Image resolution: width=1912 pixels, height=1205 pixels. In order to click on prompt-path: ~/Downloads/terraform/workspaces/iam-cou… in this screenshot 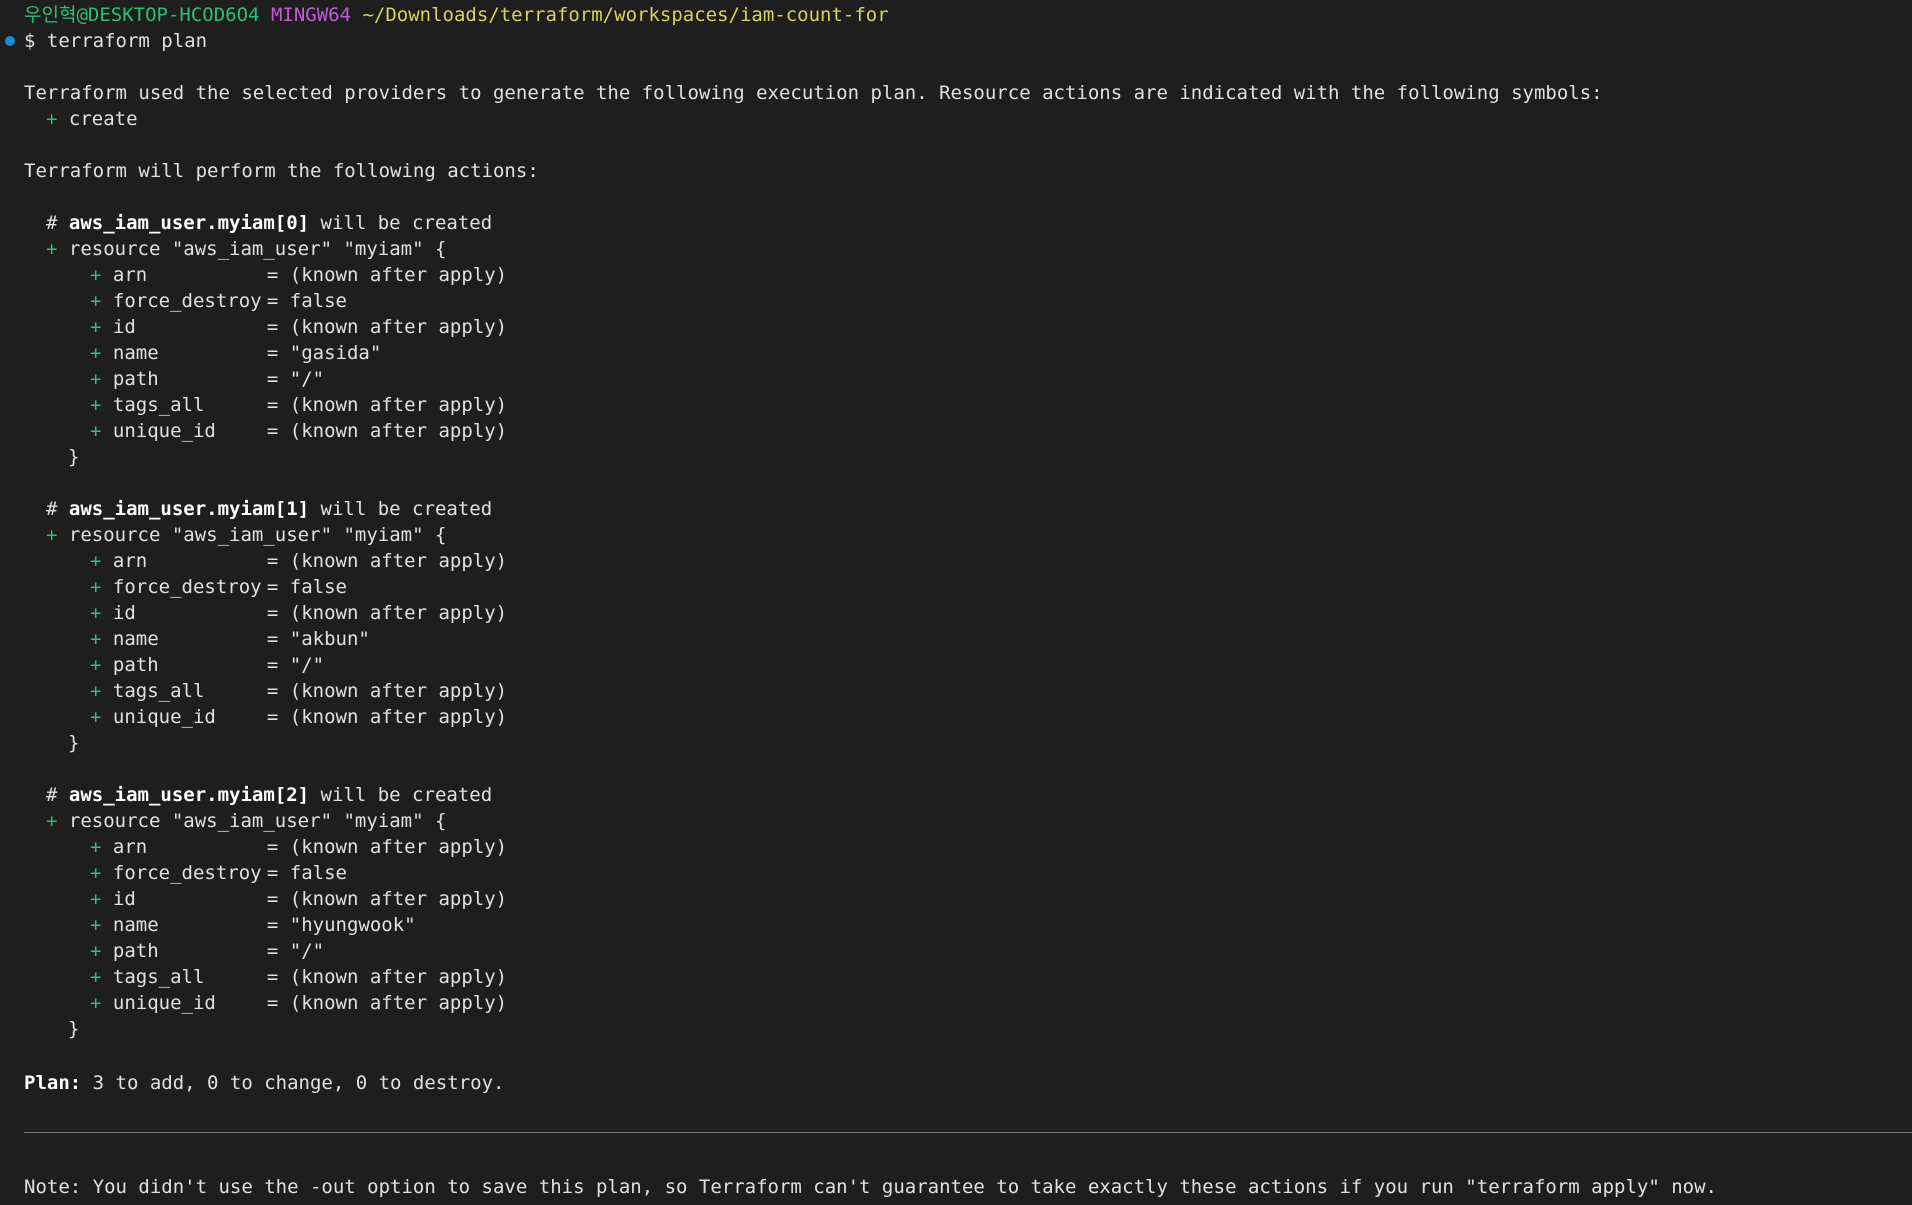, I will do `click(625, 15)`.